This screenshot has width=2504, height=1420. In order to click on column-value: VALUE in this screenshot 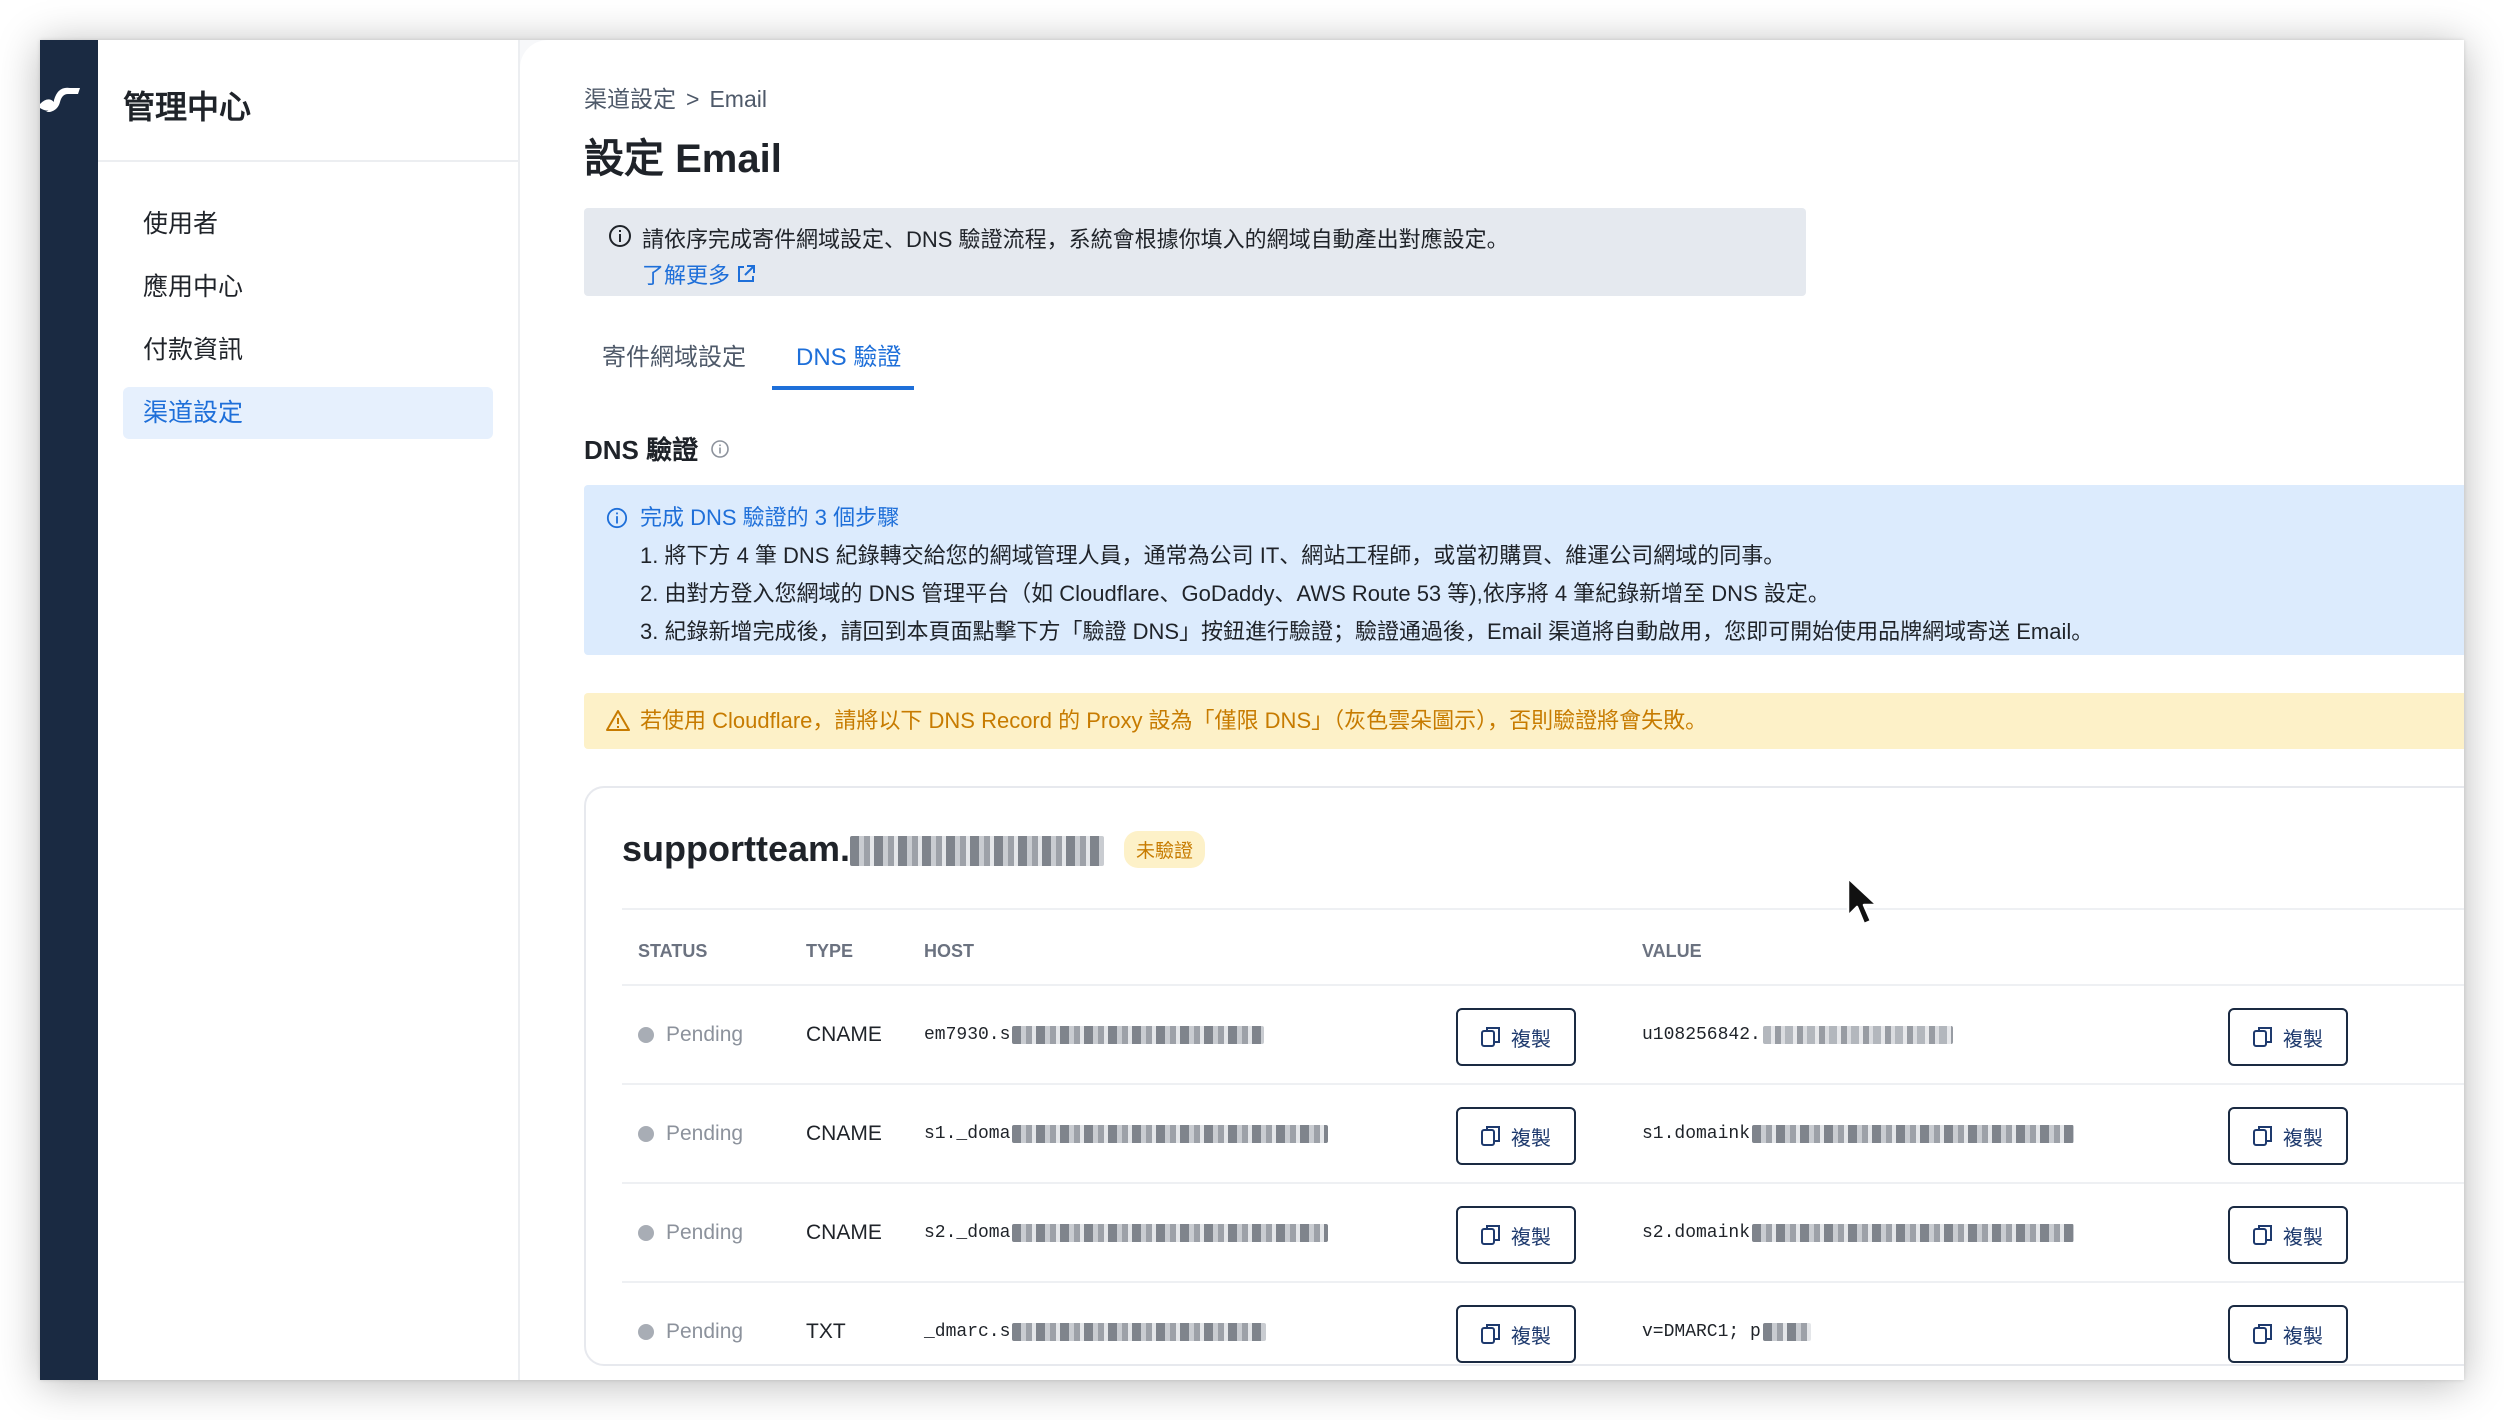, I will do `click(1672, 950)`.